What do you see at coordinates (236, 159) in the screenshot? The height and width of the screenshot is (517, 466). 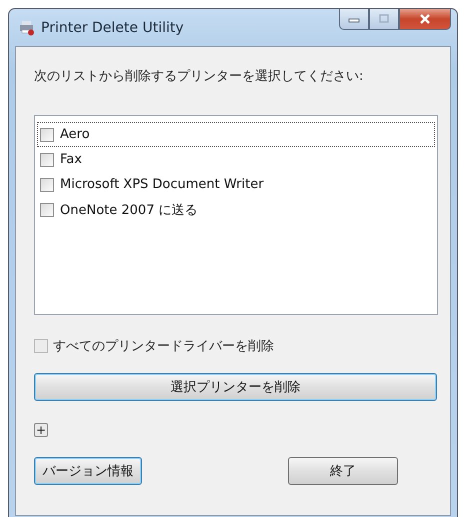 I see `printer-item: Fax` at bounding box center [236, 159].